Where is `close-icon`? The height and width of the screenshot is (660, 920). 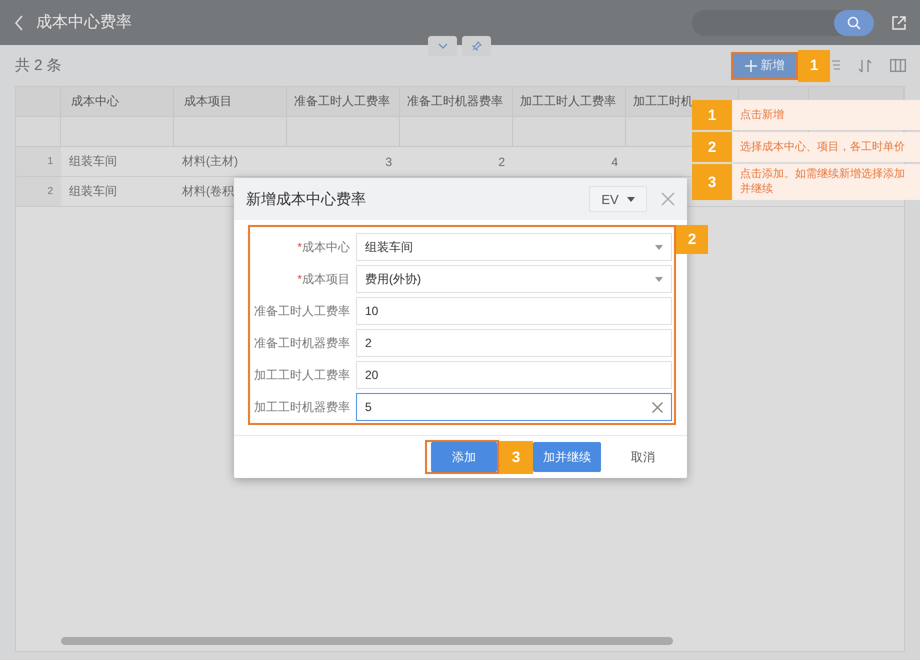
close-icon is located at coordinates (668, 199).